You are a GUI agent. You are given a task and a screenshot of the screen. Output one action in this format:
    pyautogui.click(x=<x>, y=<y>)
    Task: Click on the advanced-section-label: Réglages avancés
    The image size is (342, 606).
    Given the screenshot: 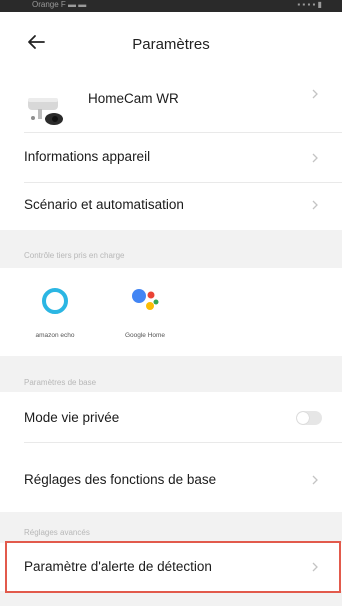 What is the action you would take?
    pyautogui.click(x=57, y=532)
    